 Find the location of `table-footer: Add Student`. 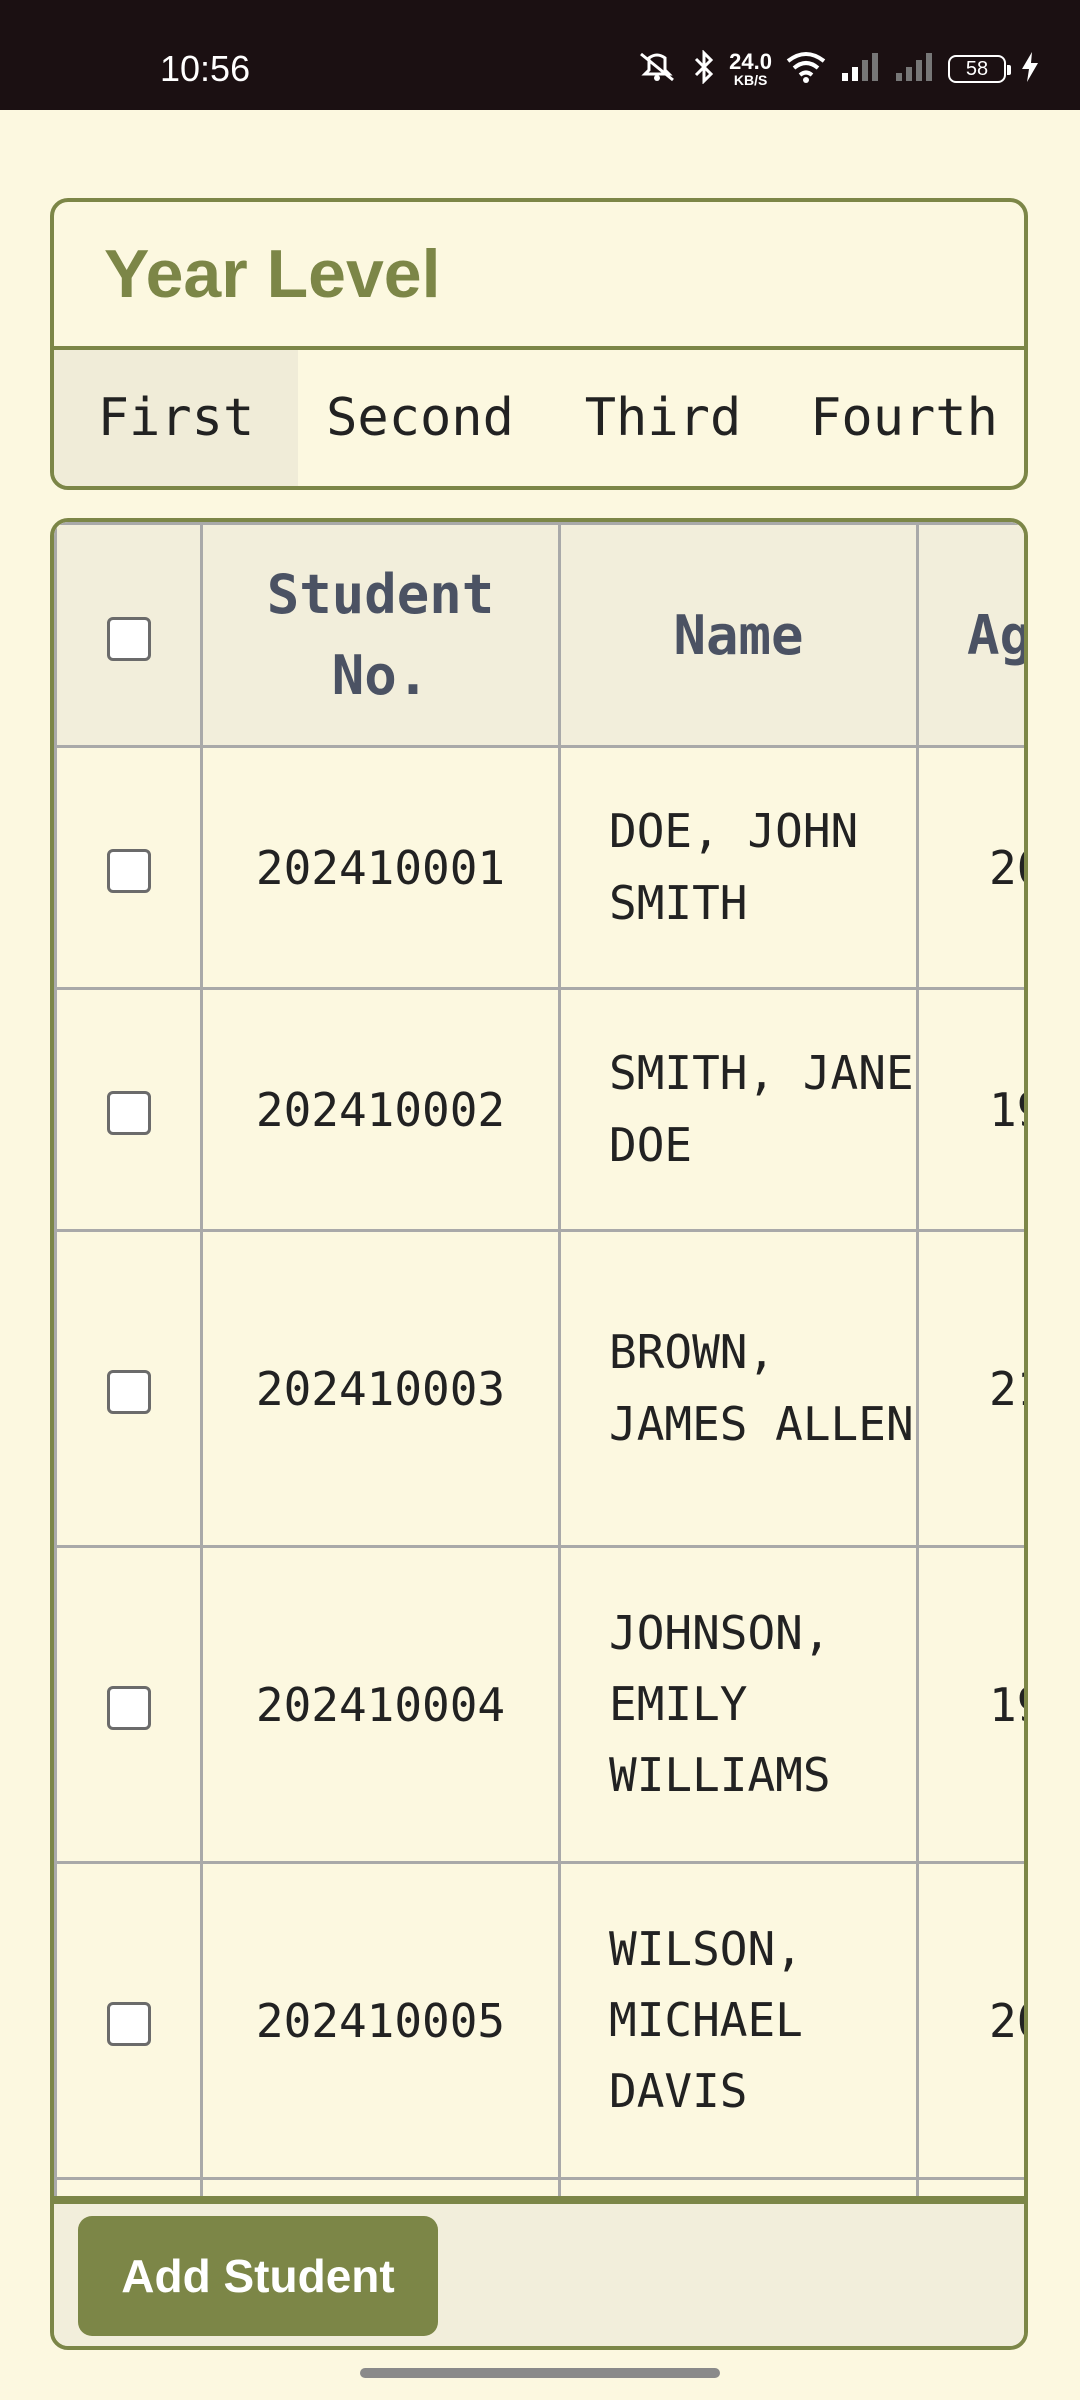

table-footer: Add Student is located at coordinates (539, 2271).